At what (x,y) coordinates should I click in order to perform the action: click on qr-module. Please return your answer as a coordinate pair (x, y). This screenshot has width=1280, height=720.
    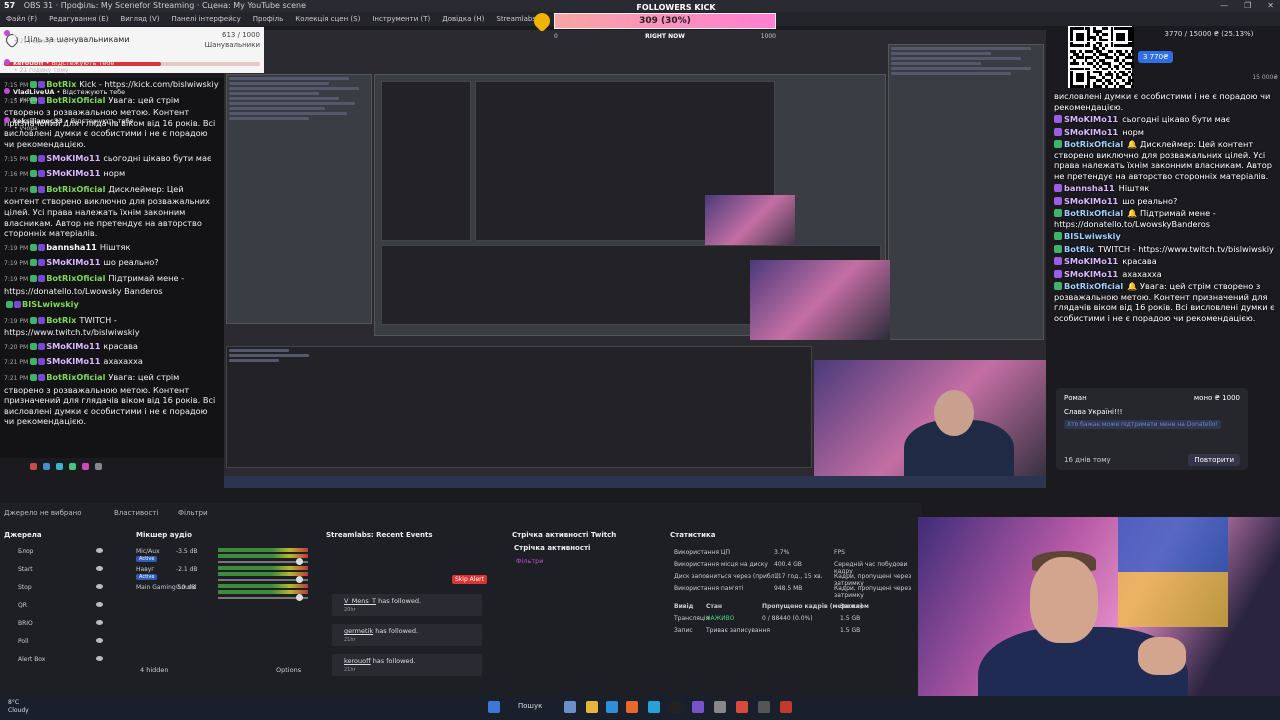
    Looking at the image, I should click on (1103, 49).